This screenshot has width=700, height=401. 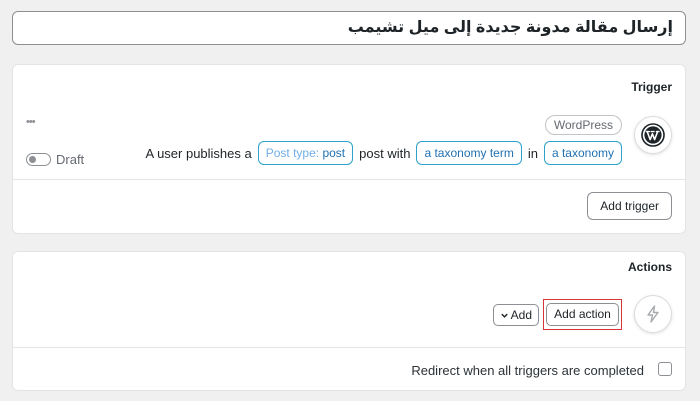 What do you see at coordinates (334, 153) in the screenshot?
I see `post-type-token-value: post` at bounding box center [334, 153].